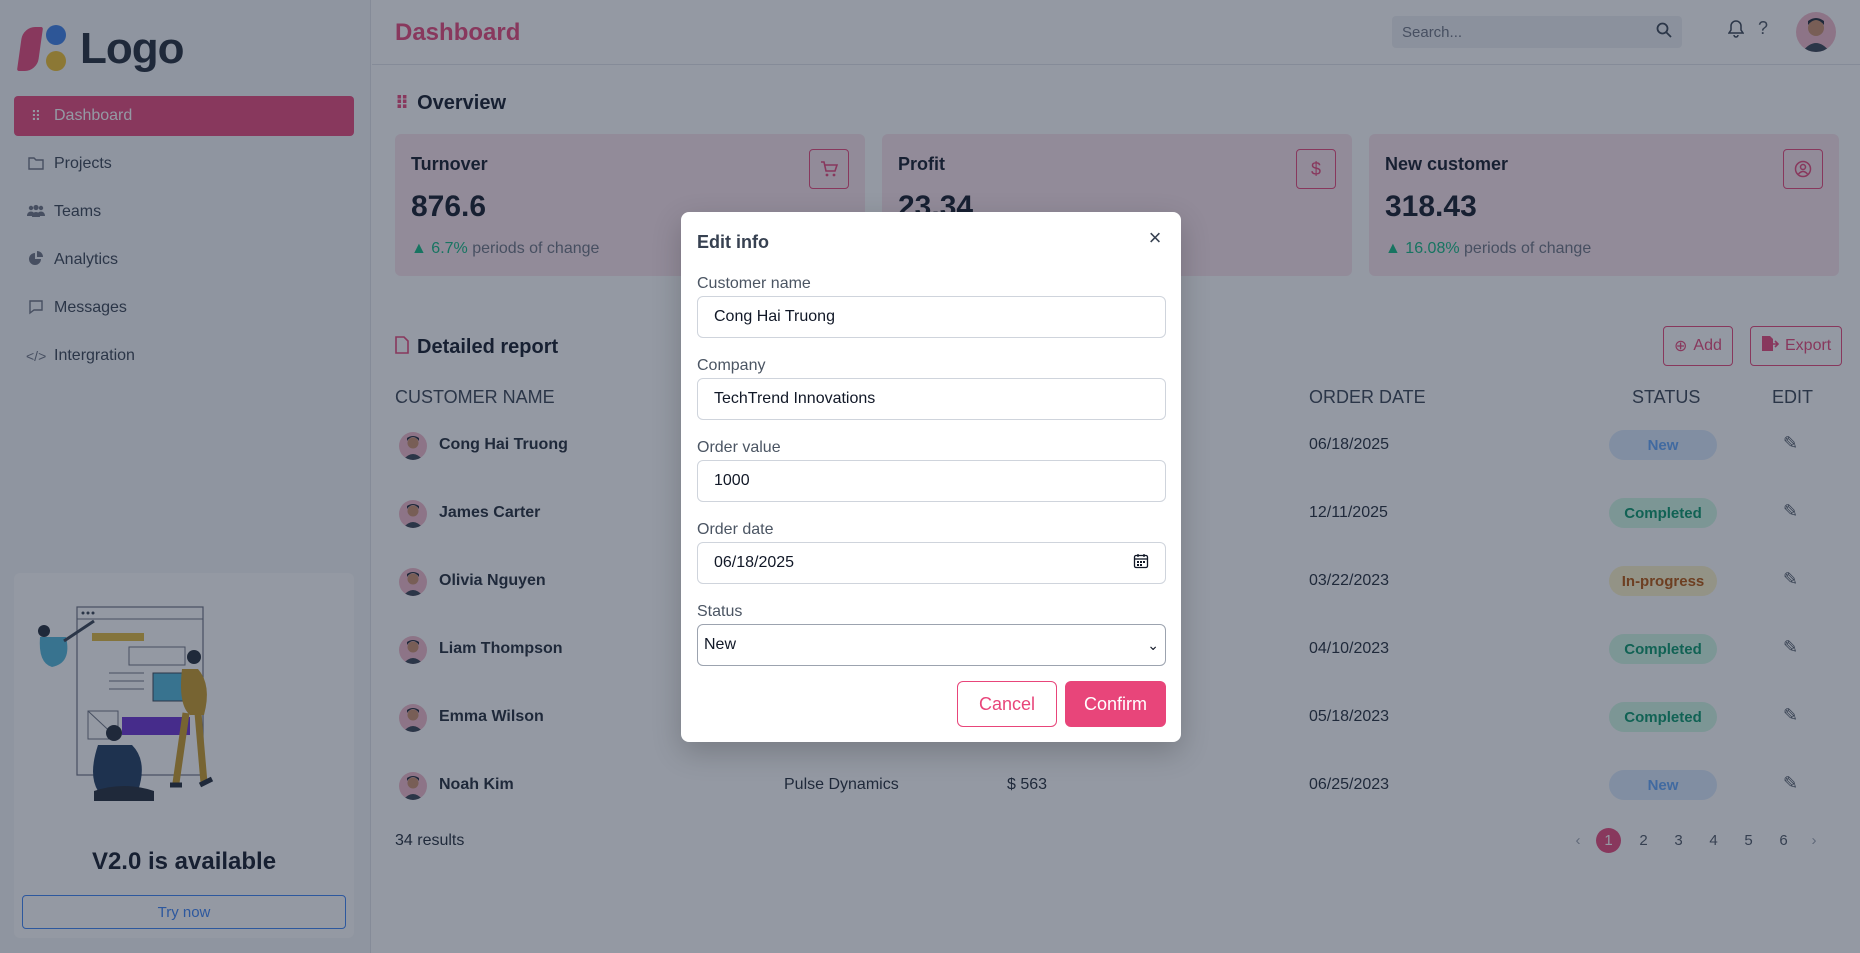 The width and height of the screenshot is (1860, 953). Describe the element at coordinates (731, 365) in the screenshot. I see `company-label: Company` at that location.